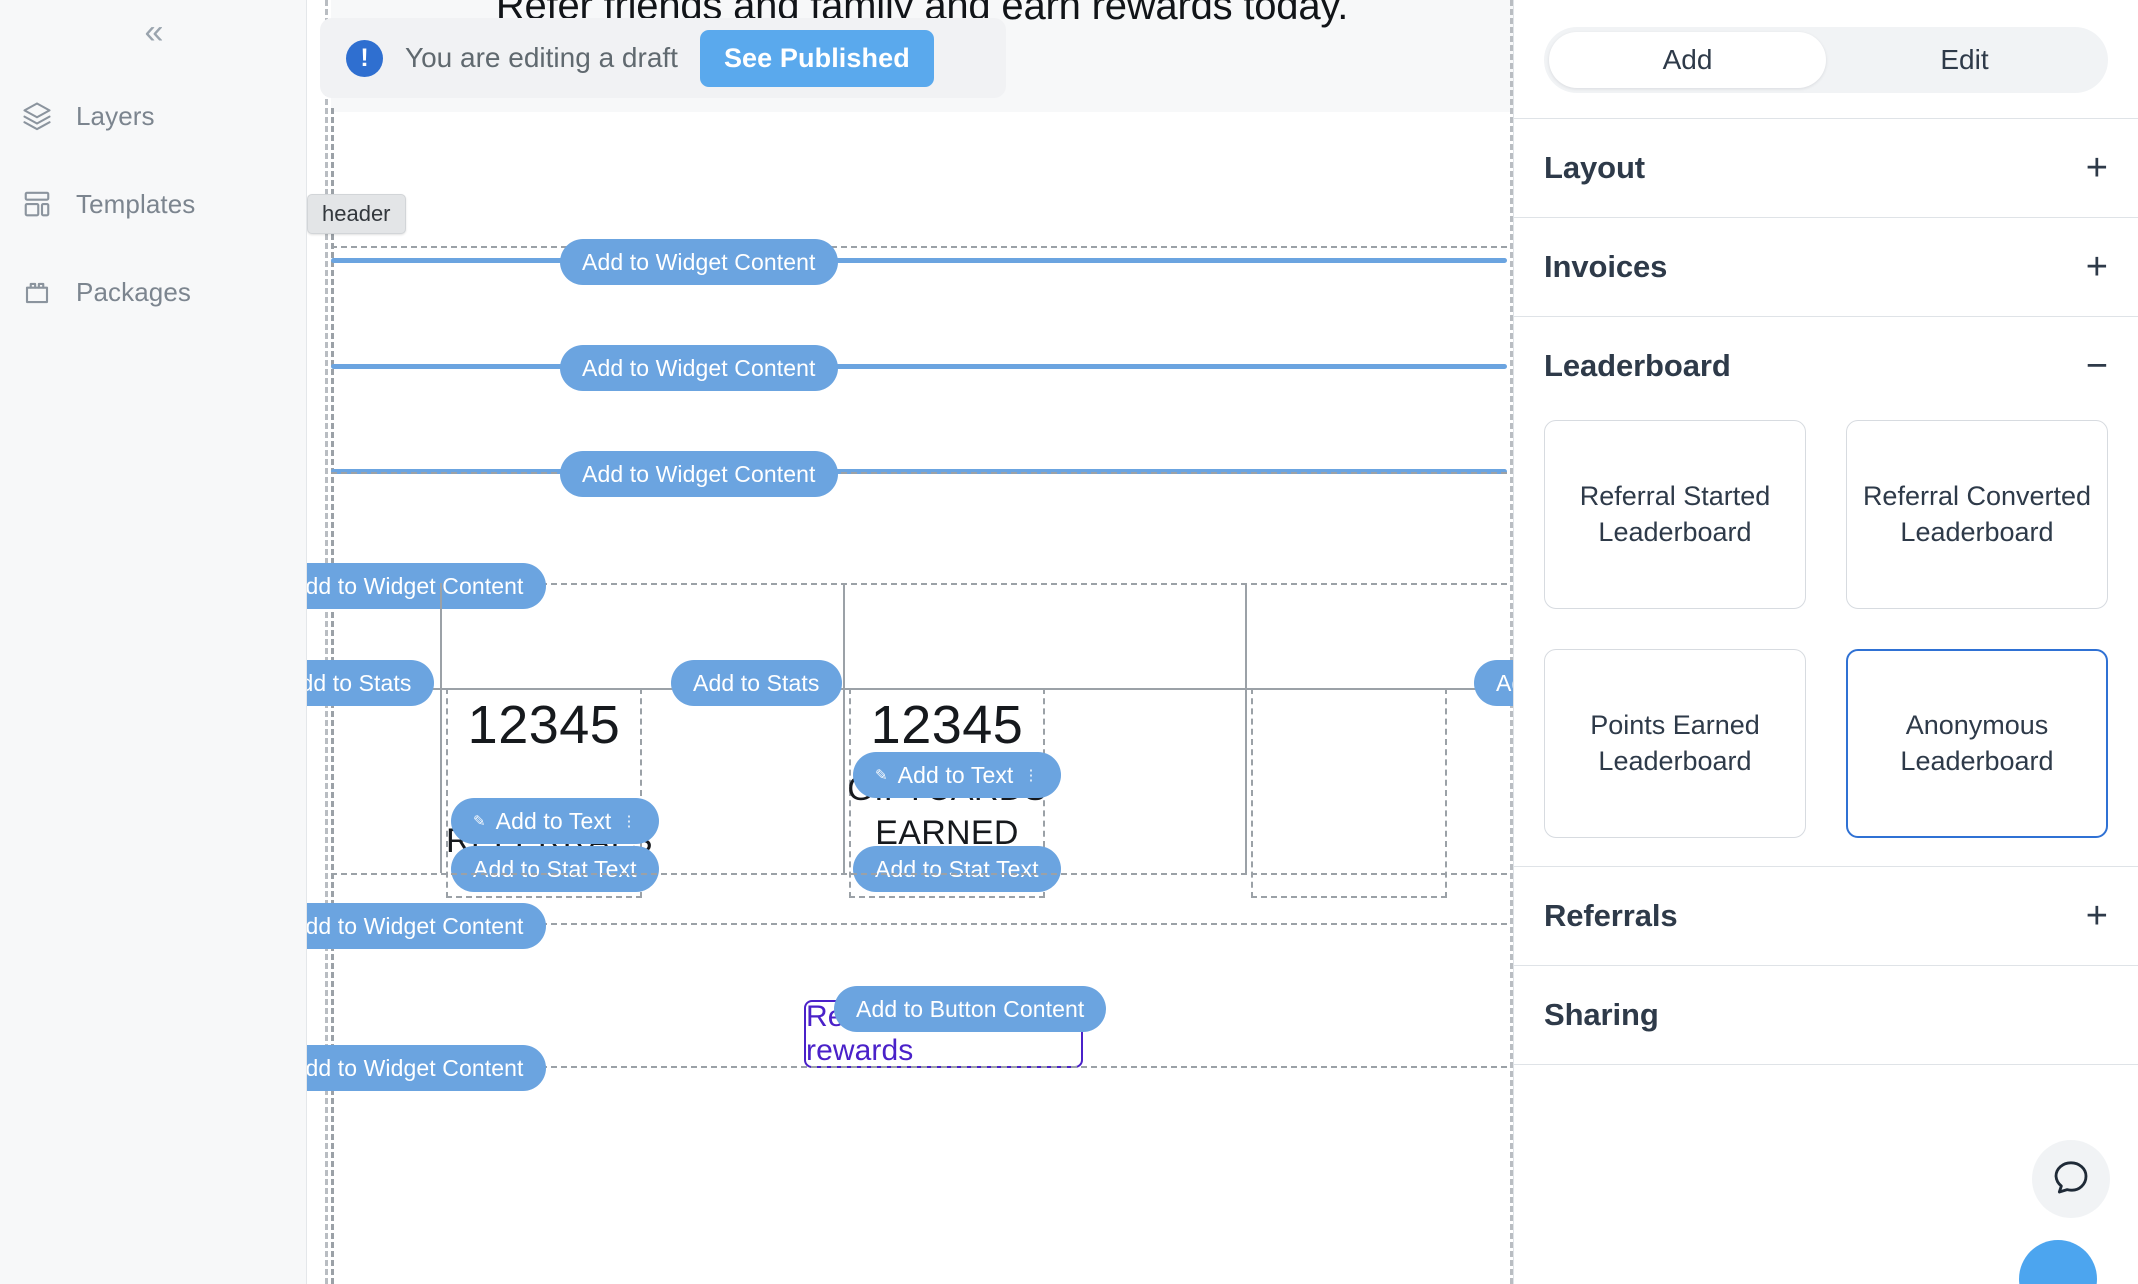 The width and height of the screenshot is (2138, 1284). I want to click on accordion-title: Sharing, so click(1601, 1014).